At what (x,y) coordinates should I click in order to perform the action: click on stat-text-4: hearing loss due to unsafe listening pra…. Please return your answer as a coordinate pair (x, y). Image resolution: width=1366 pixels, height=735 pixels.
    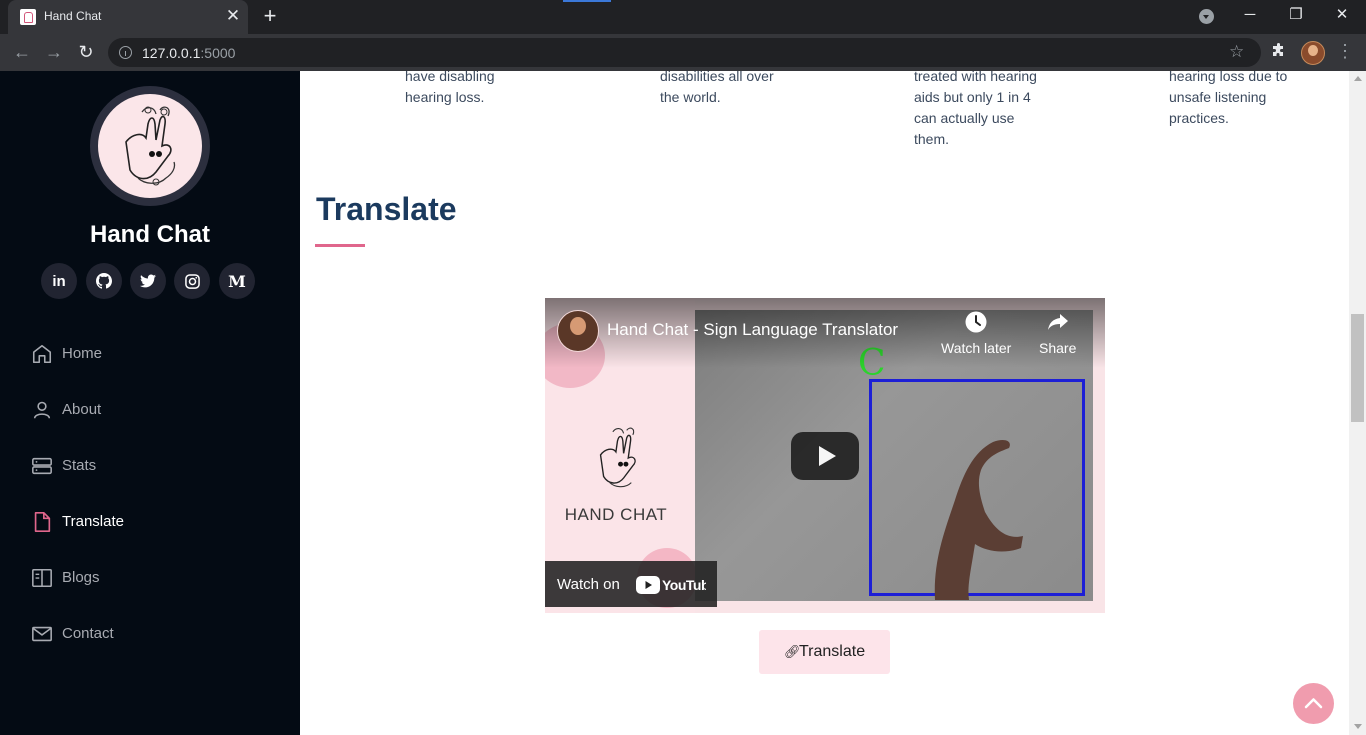
    Looking at the image, I should click on (1228, 98).